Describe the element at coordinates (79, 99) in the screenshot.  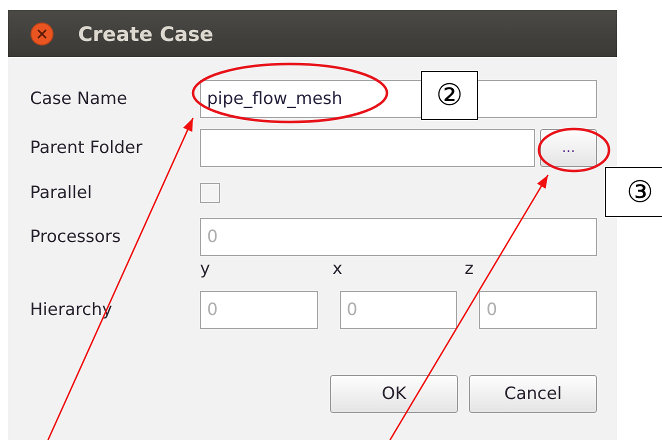
I see `field-label: Case Name` at that location.